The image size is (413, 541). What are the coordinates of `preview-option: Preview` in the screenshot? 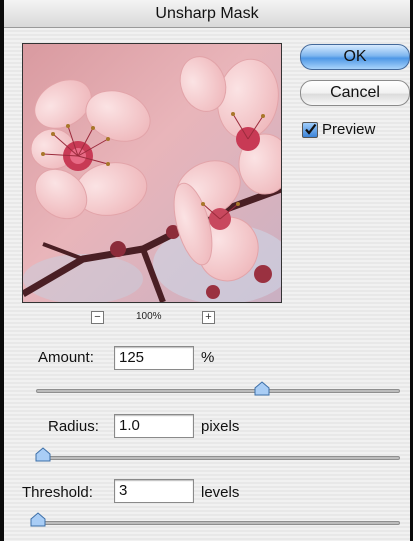 It's located at (355, 130).